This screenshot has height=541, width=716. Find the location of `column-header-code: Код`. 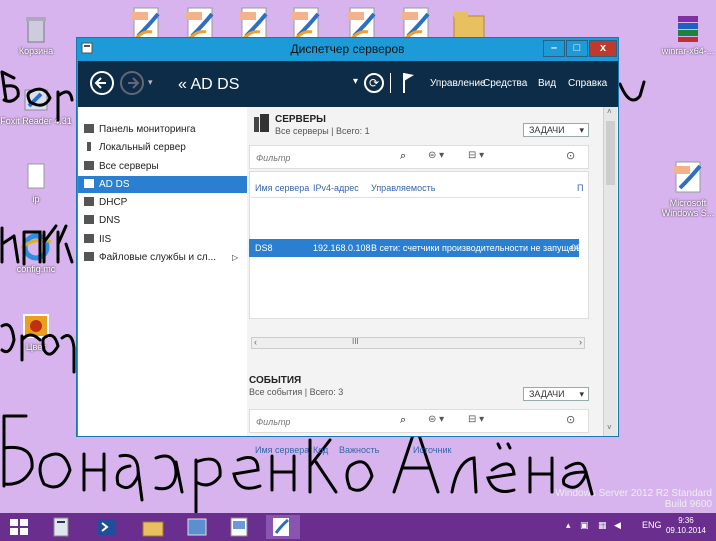

column-header-code: Код is located at coordinates (320, 450).